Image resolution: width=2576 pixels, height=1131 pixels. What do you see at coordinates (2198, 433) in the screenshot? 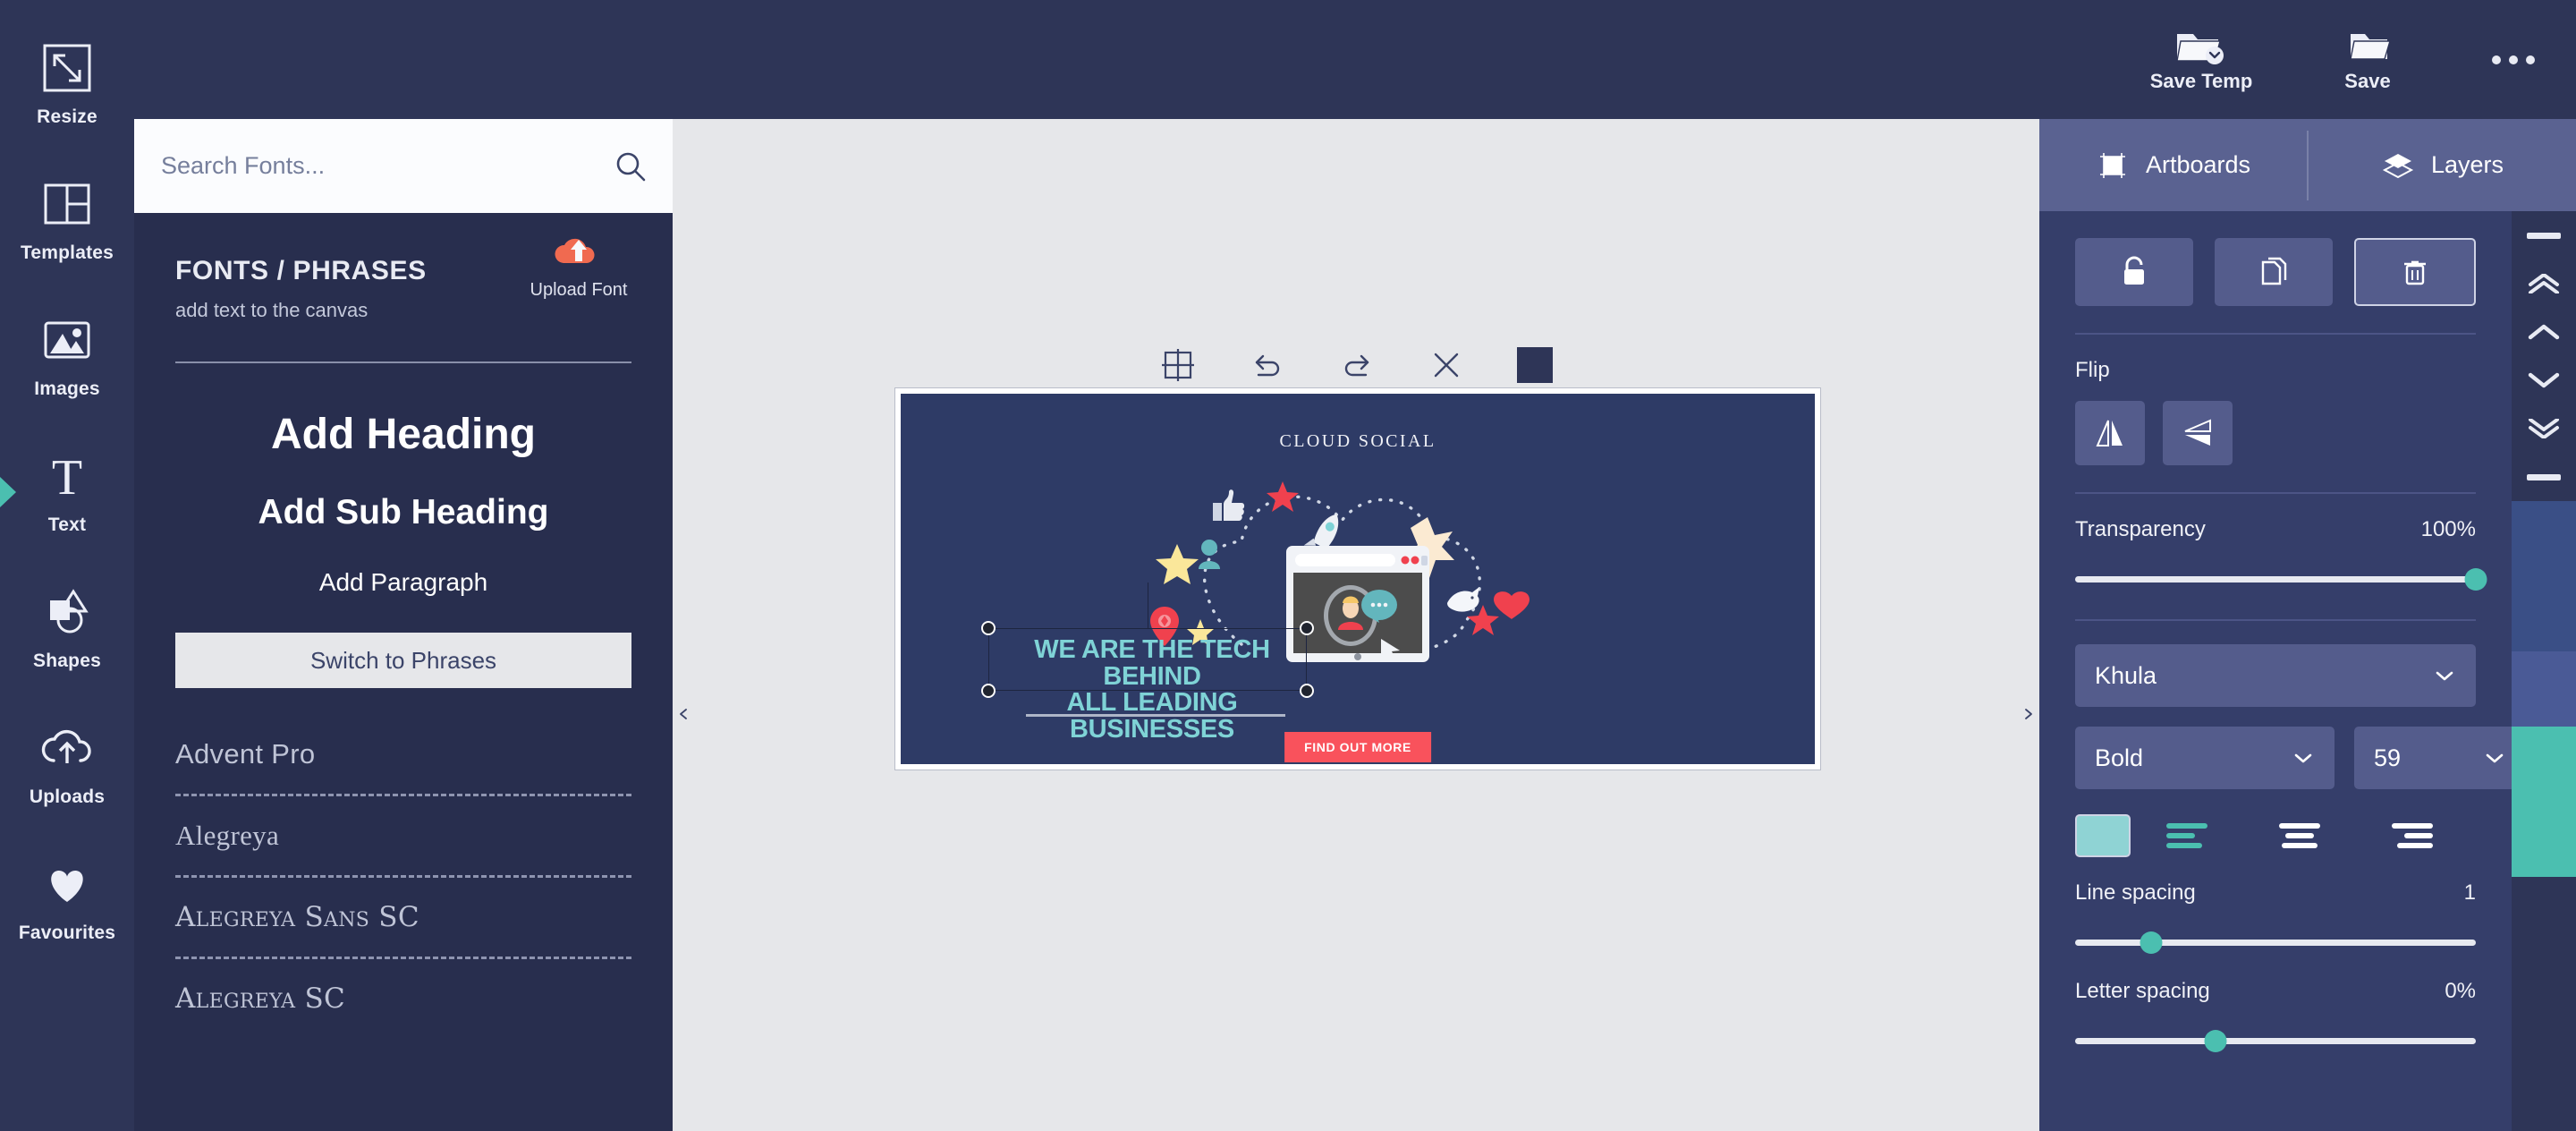
I see `flip-vertical-button` at bounding box center [2198, 433].